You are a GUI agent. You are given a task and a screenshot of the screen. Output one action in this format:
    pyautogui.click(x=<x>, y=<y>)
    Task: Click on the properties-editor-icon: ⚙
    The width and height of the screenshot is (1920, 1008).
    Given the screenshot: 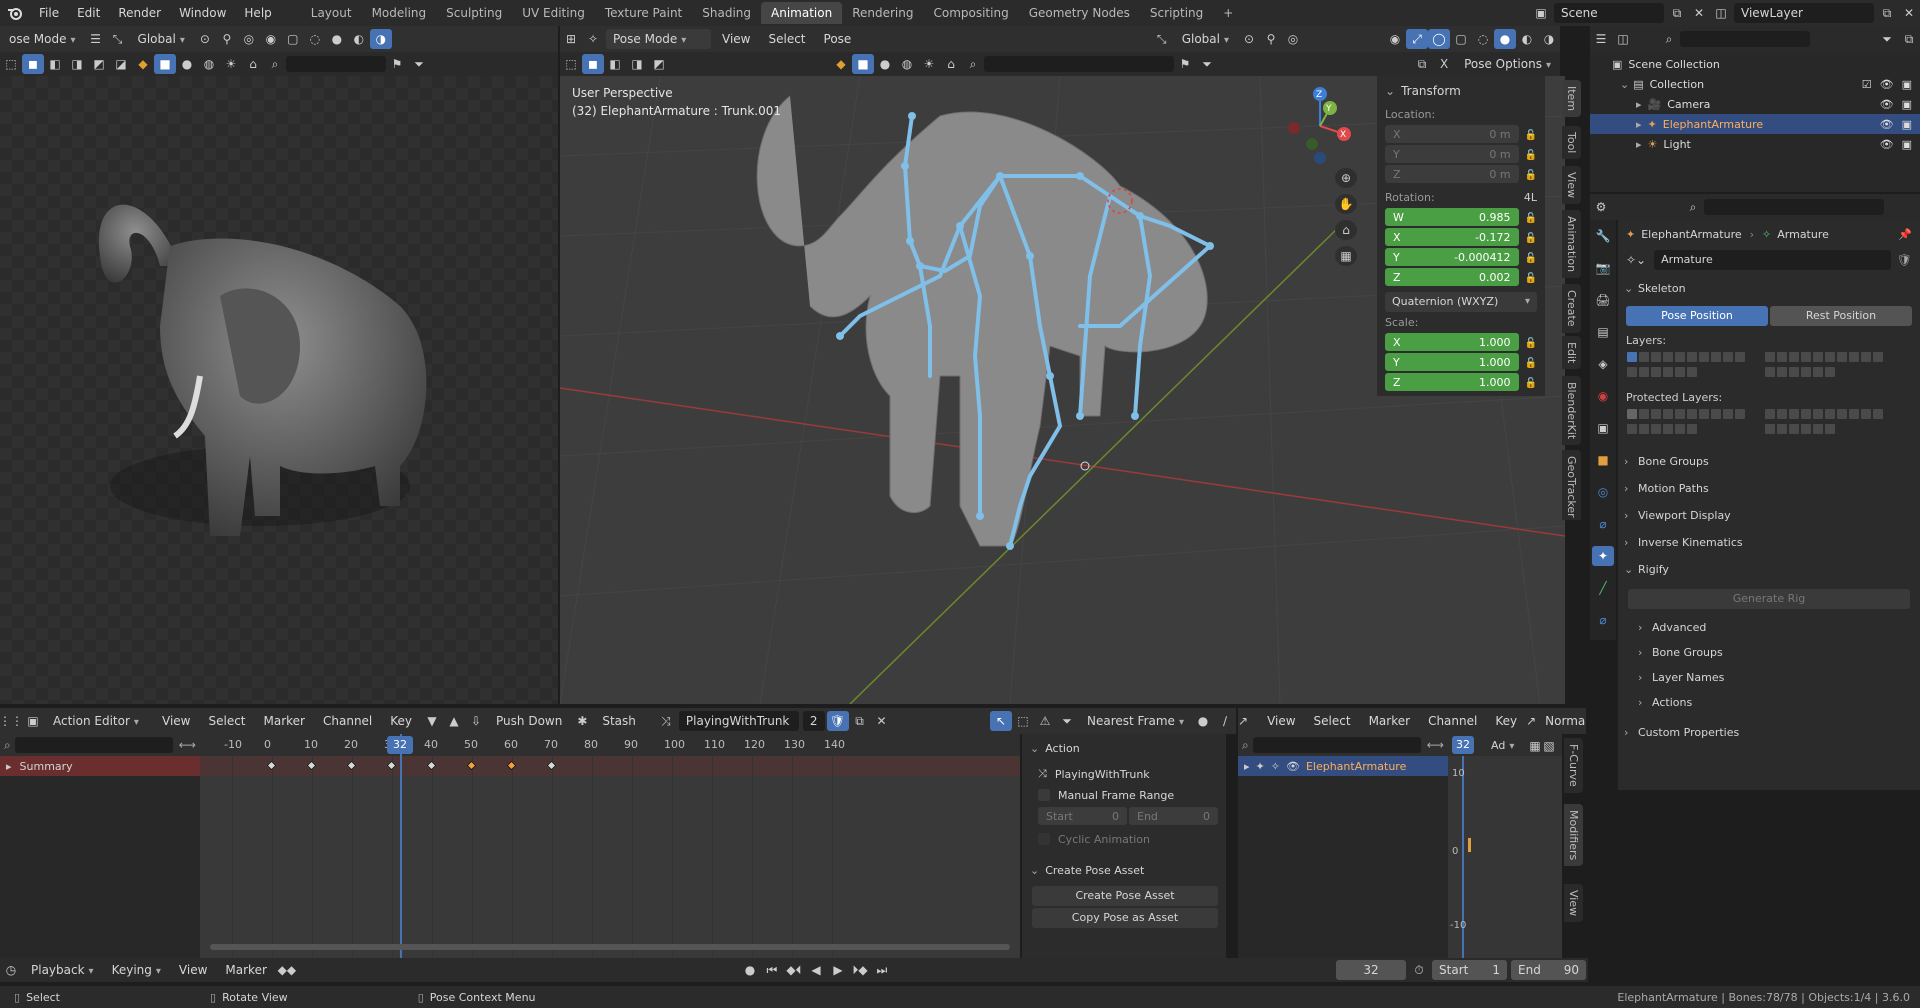 What is the action you would take?
    pyautogui.click(x=1601, y=207)
    